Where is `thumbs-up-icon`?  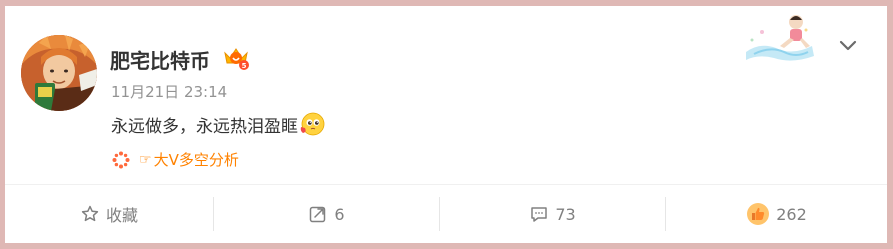
thumbs-up-icon is located at coordinates (758, 214).